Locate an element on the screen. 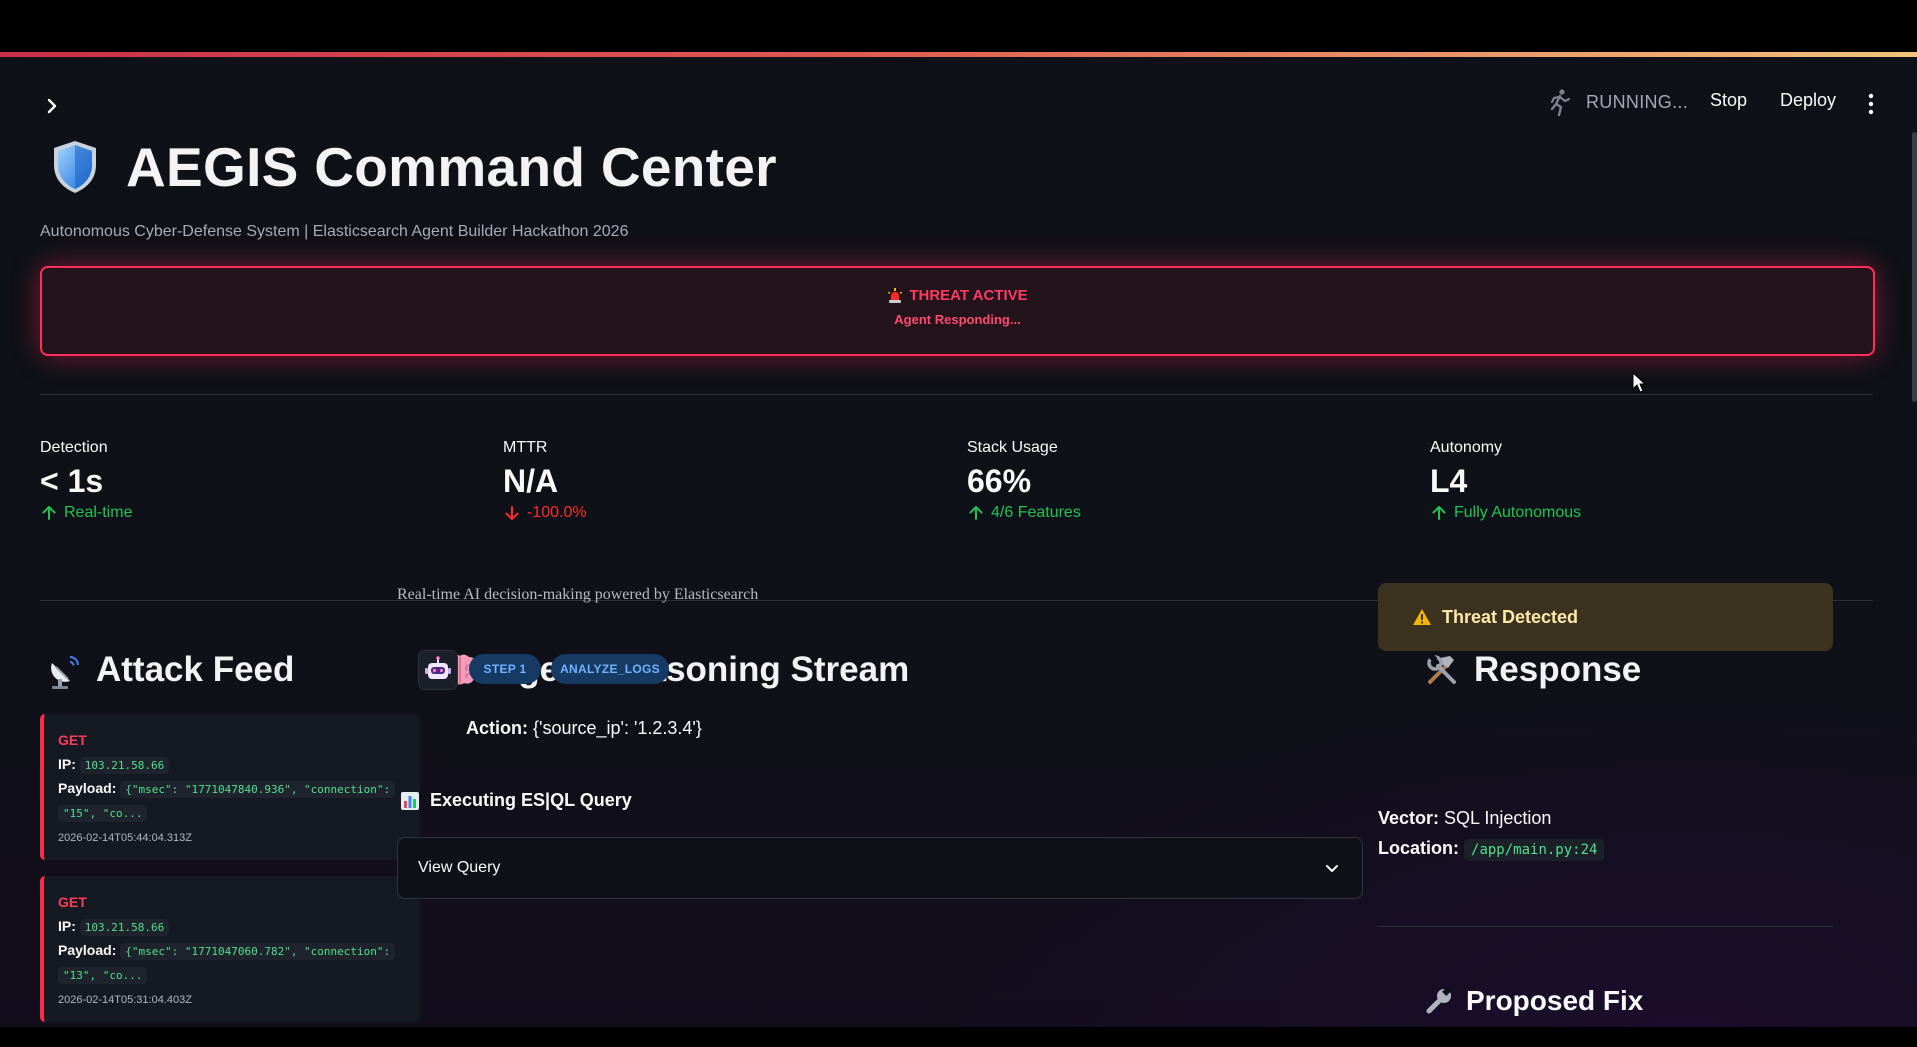  shield-icon is located at coordinates (75, 167).